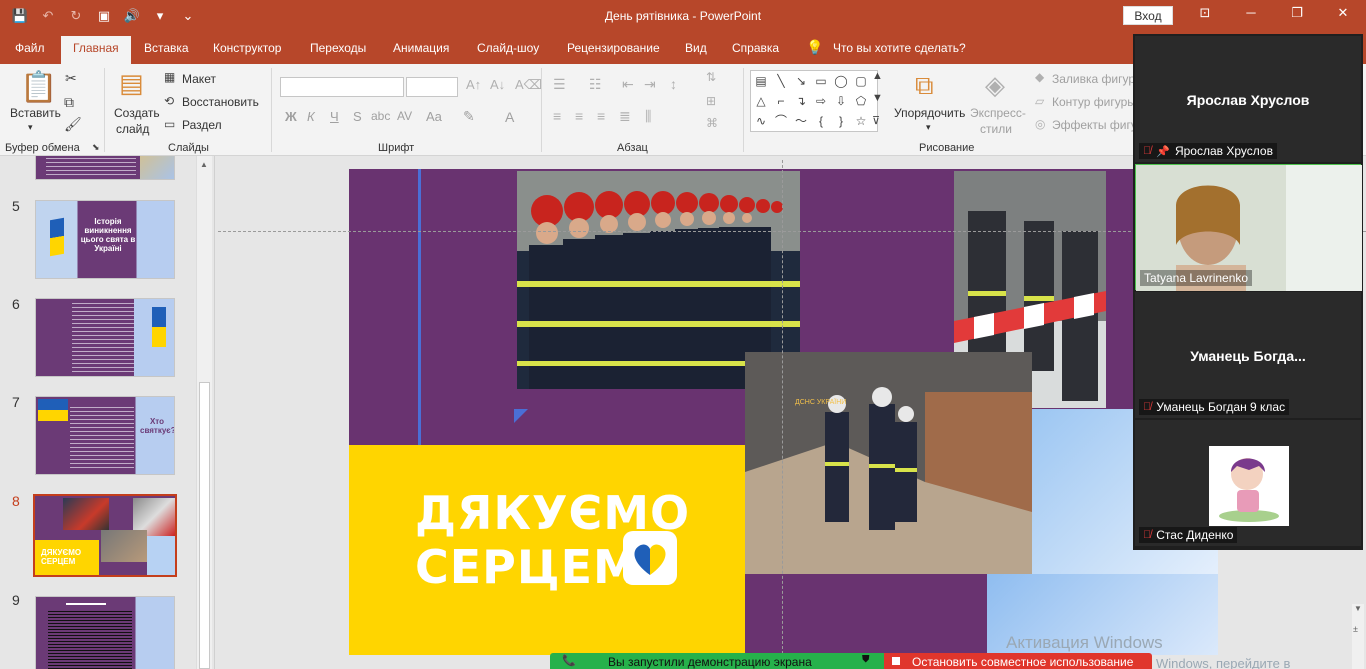 The height and width of the screenshot is (669, 1366). What do you see at coordinates (613, 48) in the screenshot?
I see `tab-review: Рецензирование` at bounding box center [613, 48].